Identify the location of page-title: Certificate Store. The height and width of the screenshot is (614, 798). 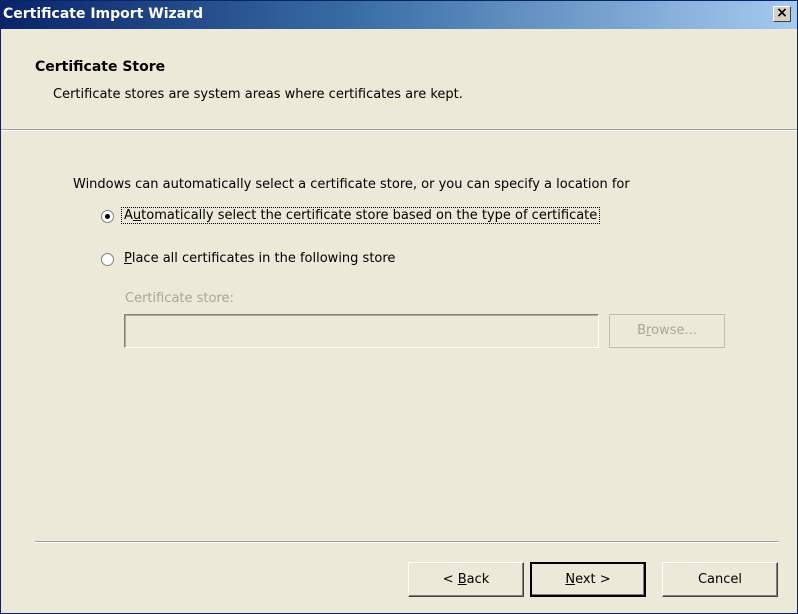
(100, 67).